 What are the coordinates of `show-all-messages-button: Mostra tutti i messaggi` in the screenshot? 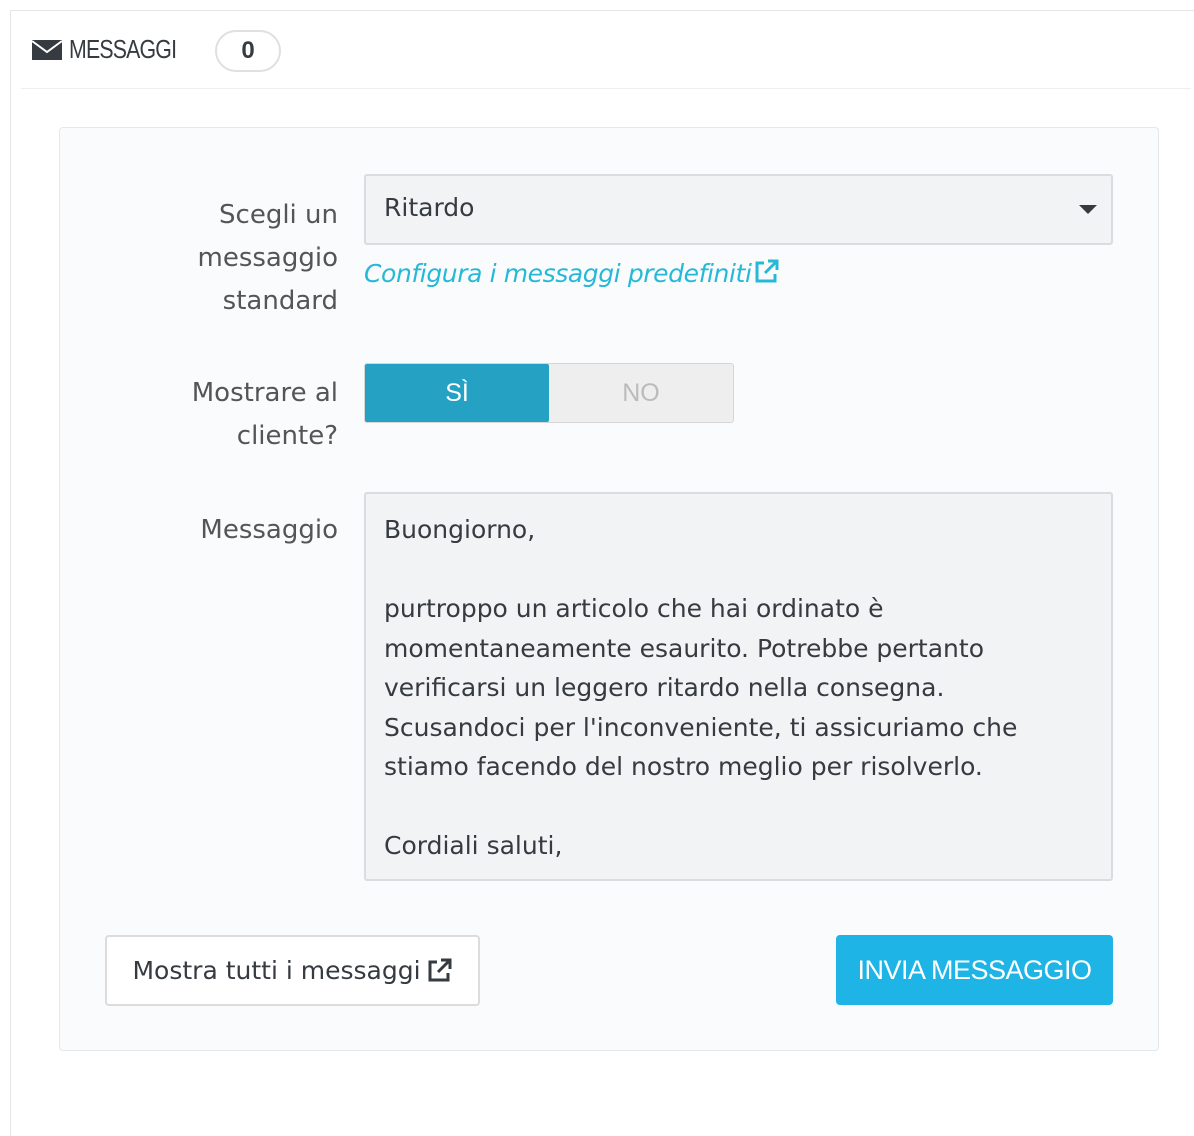 It's located at (292, 970).